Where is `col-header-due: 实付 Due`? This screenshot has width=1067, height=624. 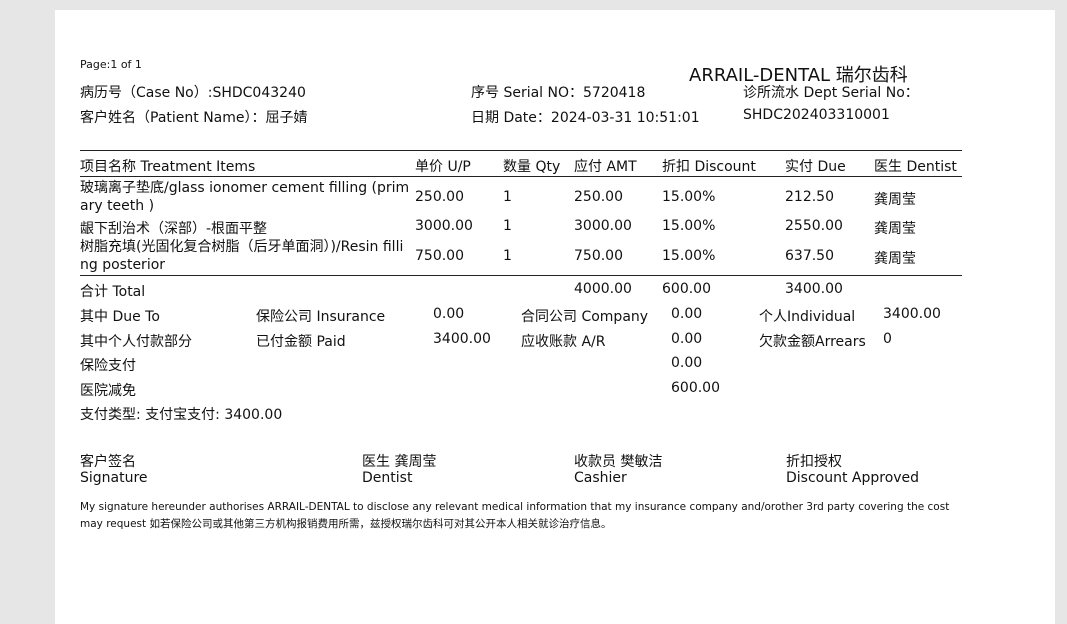
col-header-due: 实付 Due is located at coordinates (815, 167).